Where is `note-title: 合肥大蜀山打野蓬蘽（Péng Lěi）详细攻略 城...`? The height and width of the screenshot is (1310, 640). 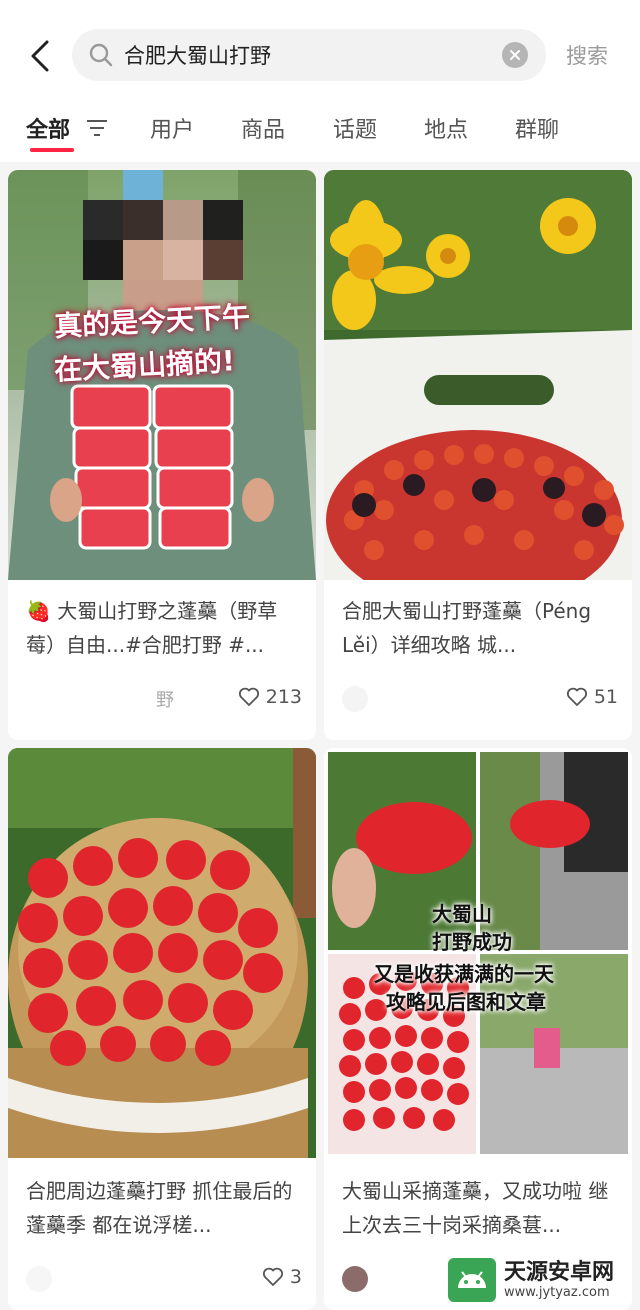
note-title: 合肥大蜀山打野蓬蘽（Péng Lěi）详细攻略 城... is located at coordinates (467, 628).